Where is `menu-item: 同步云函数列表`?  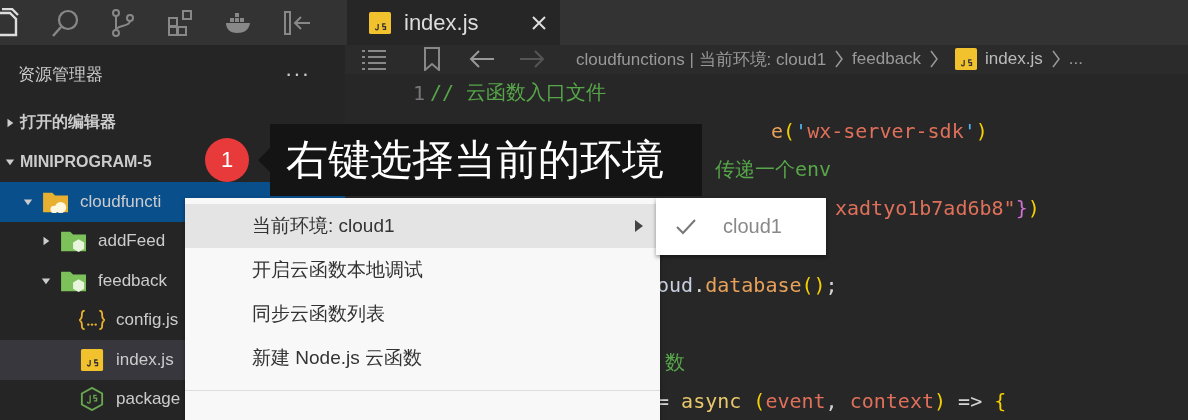
menu-item: 同步云函数列表 is located at coordinates (422, 314).